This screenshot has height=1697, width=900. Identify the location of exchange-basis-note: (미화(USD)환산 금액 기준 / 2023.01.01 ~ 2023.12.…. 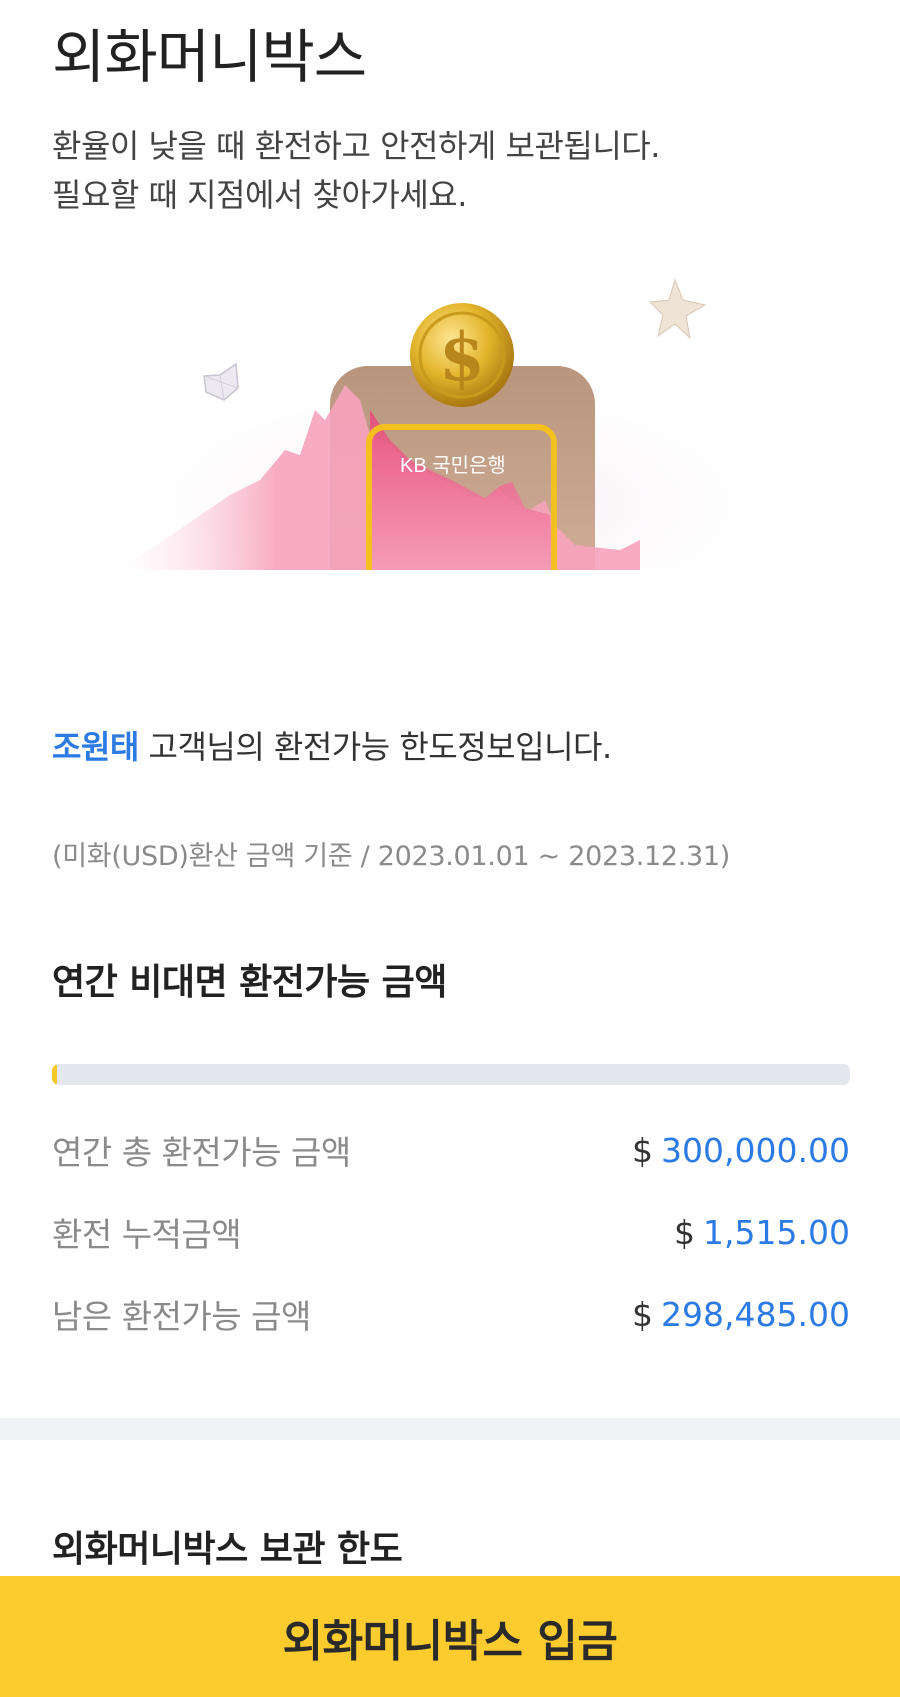
(391, 856).